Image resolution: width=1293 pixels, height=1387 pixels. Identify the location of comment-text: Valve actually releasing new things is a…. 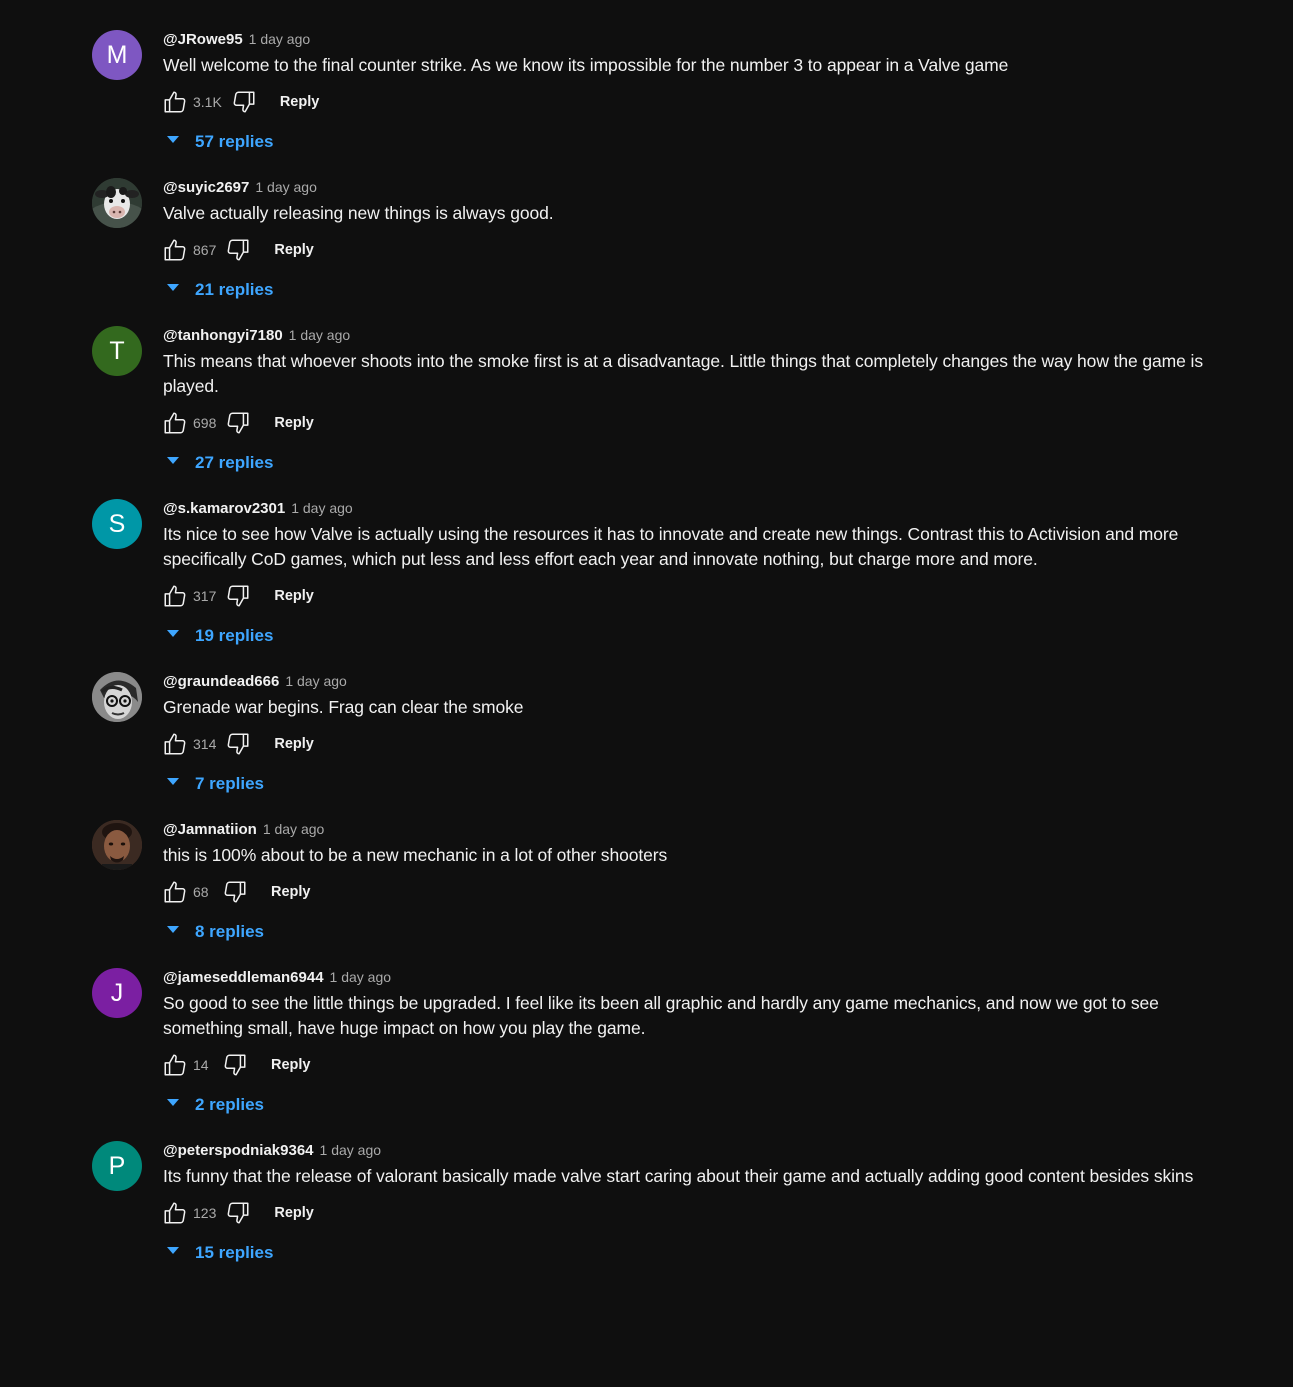
(358, 213).